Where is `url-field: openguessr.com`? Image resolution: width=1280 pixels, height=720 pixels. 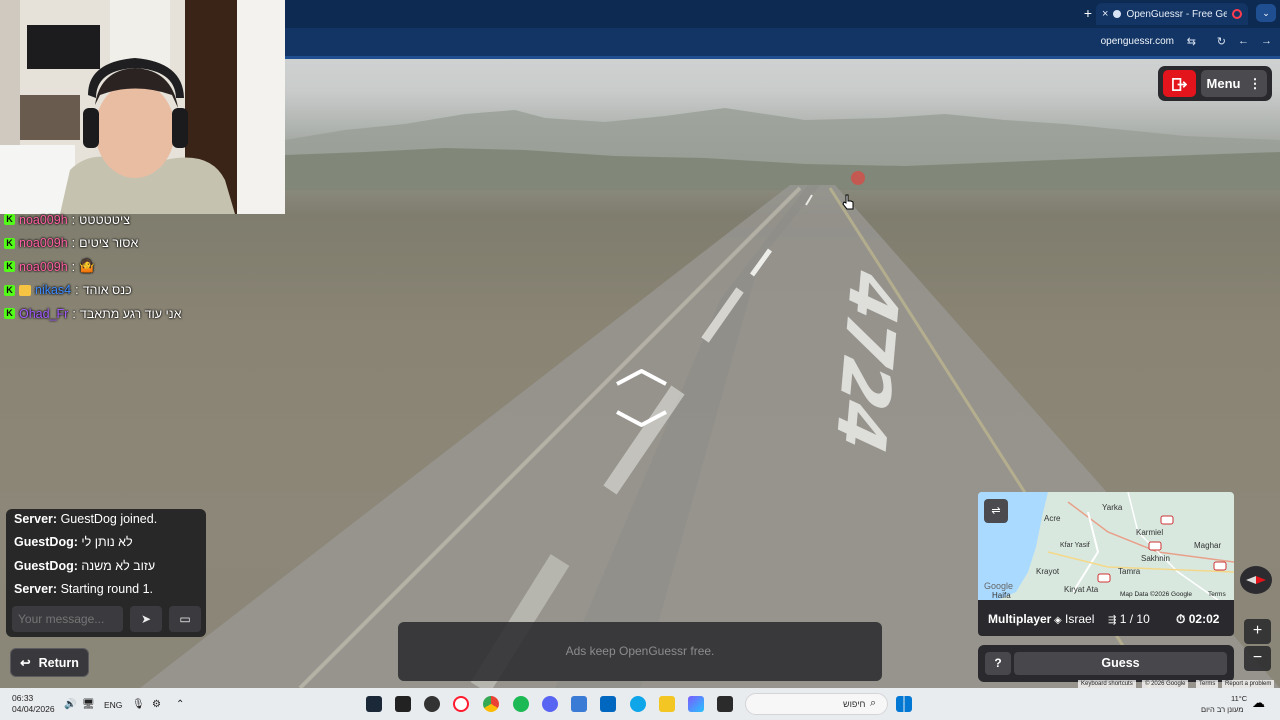
url-field: openguessr.com is located at coordinates (1137, 41).